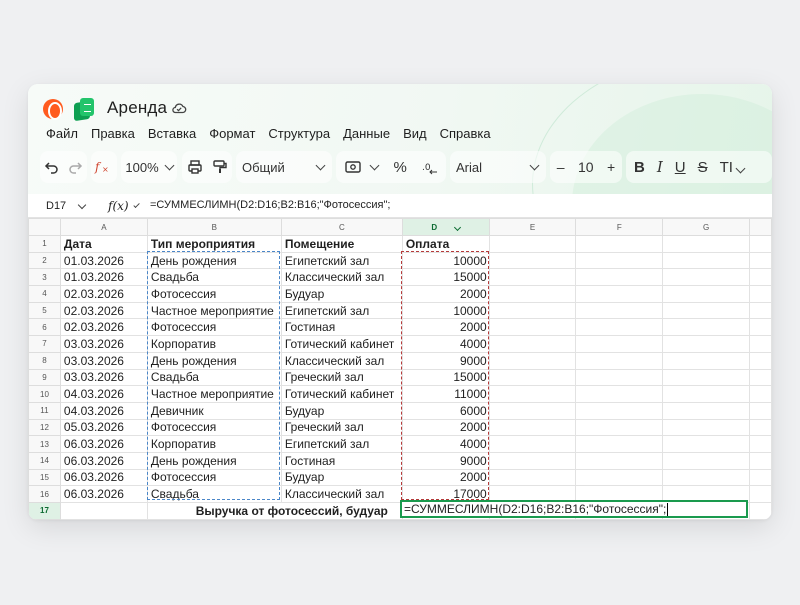  Describe the element at coordinates (44, 294) in the screenshot. I see `row-header: 4` at that location.